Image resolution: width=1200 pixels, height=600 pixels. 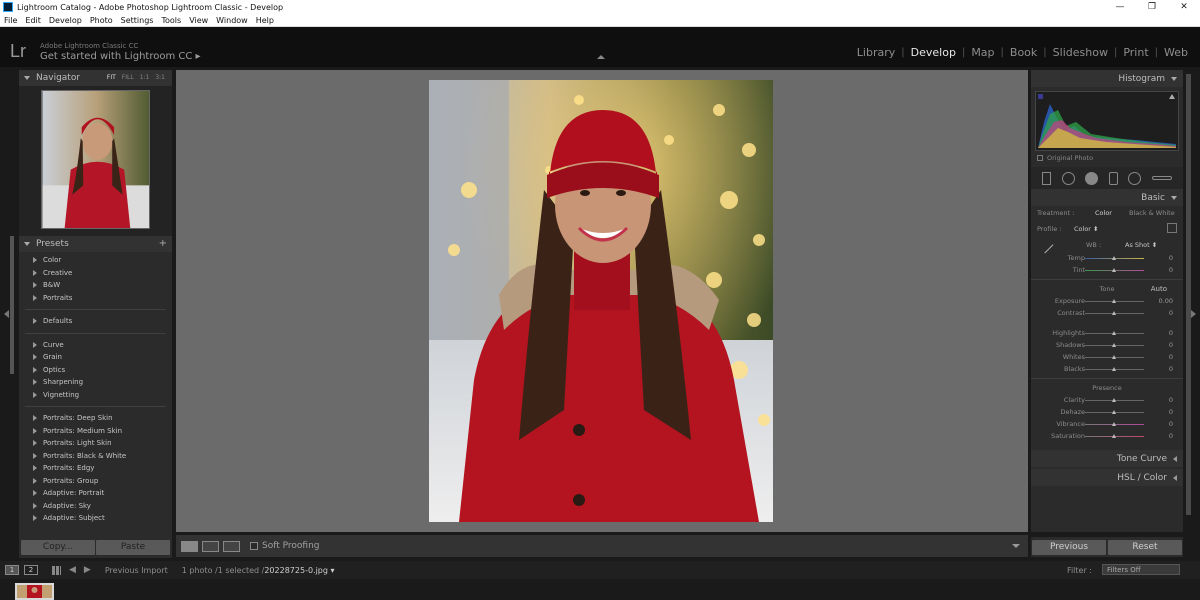 I want to click on preset-folder: Adaptive: Portrait, so click(x=95, y=493).